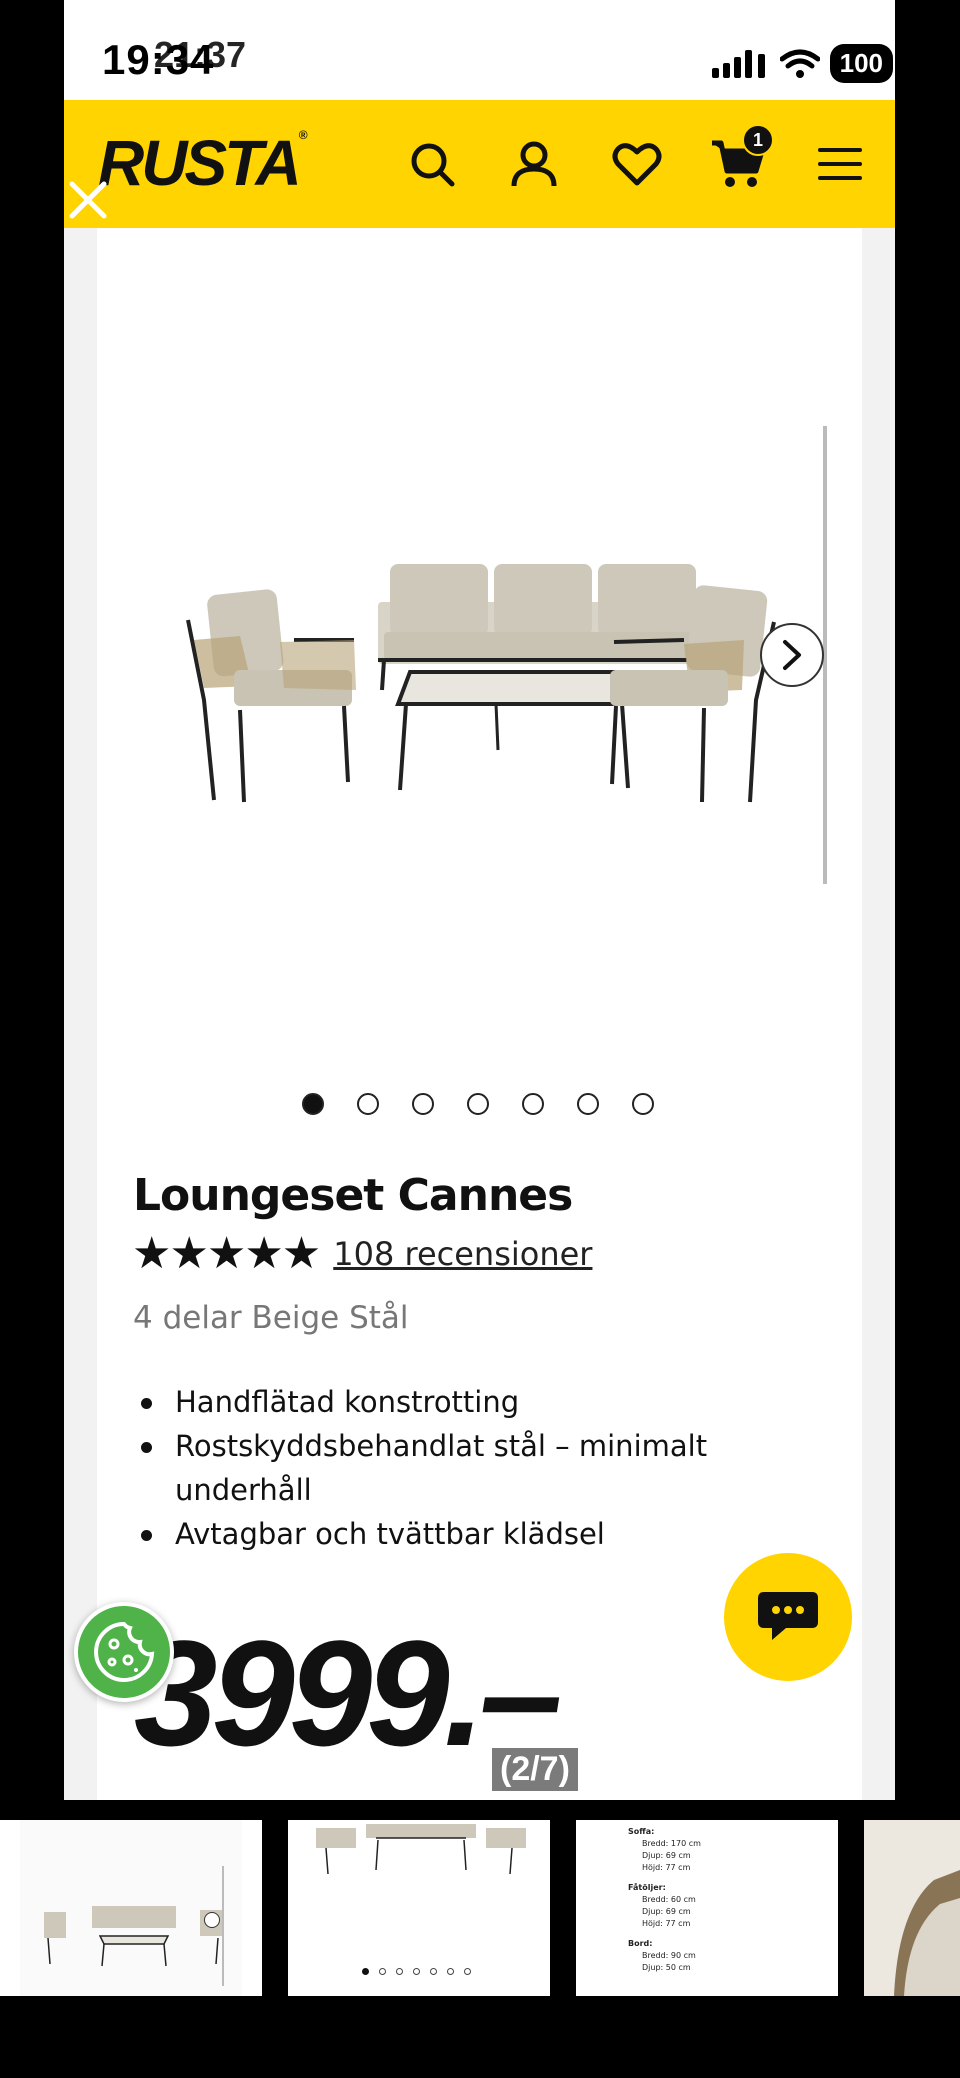  Describe the element at coordinates (463, 1534) in the screenshot. I see `feature-item: Avtagbar och tvättbar klädsel` at that location.